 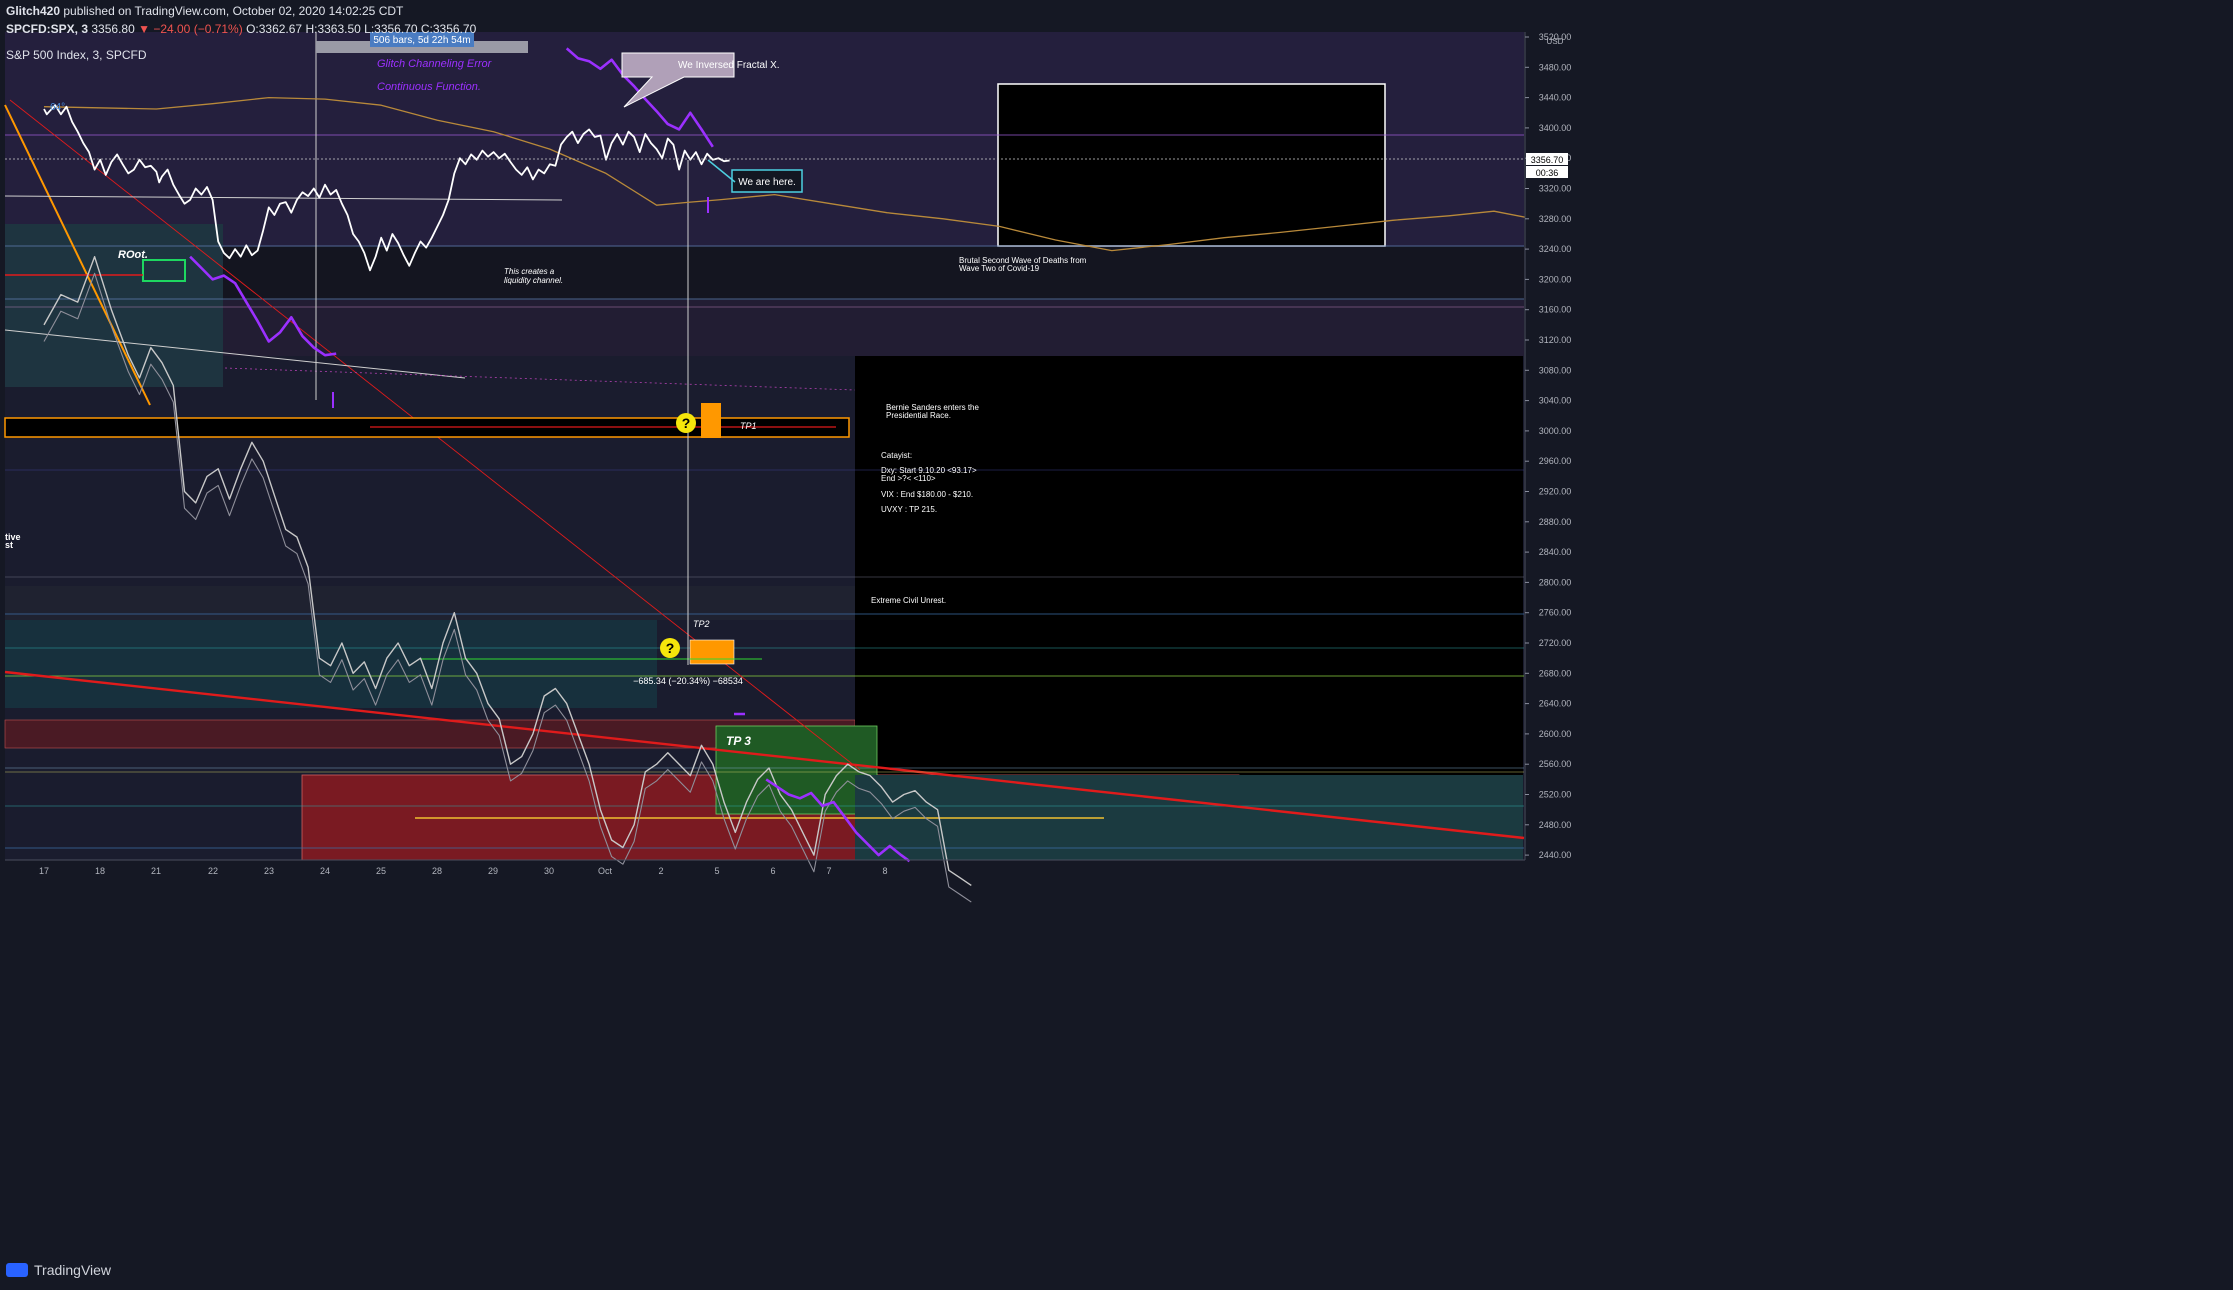 I want to click on tp2-orange-box, so click(x=712, y=652).